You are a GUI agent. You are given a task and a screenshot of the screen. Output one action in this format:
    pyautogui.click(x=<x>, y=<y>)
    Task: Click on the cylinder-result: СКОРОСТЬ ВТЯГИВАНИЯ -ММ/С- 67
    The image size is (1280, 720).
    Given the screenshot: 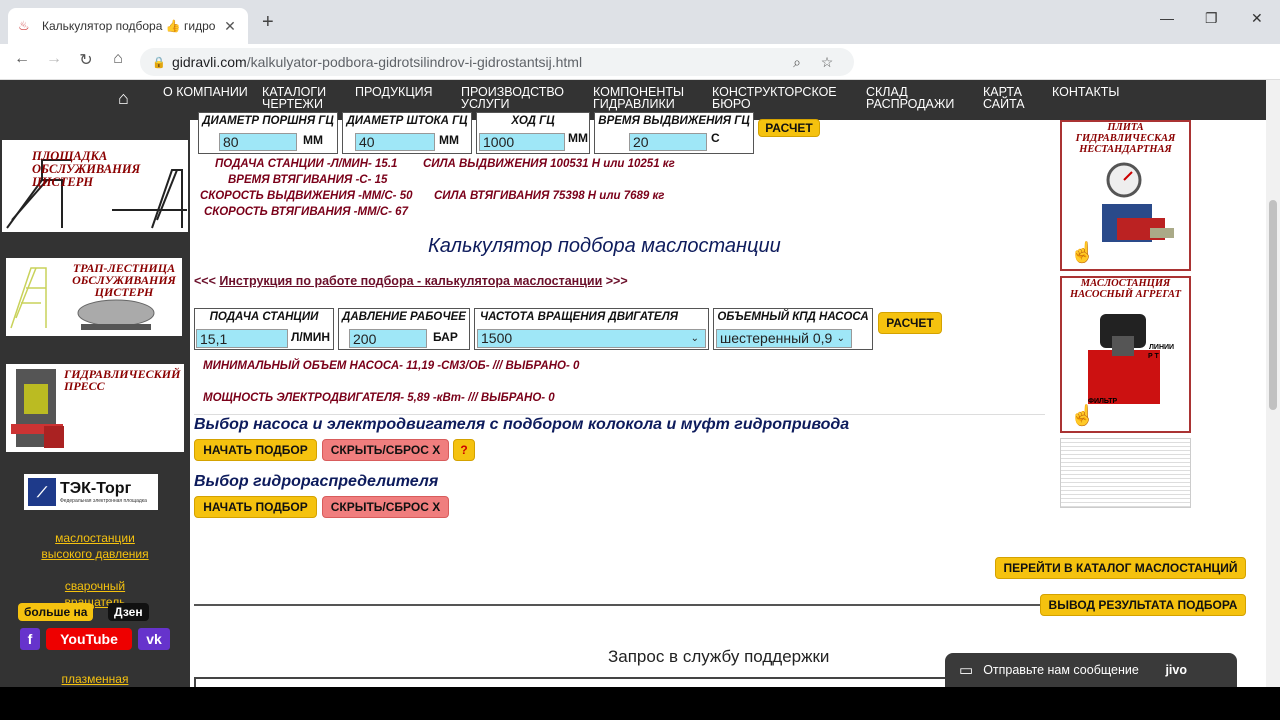 What is the action you would take?
    pyautogui.click(x=306, y=212)
    